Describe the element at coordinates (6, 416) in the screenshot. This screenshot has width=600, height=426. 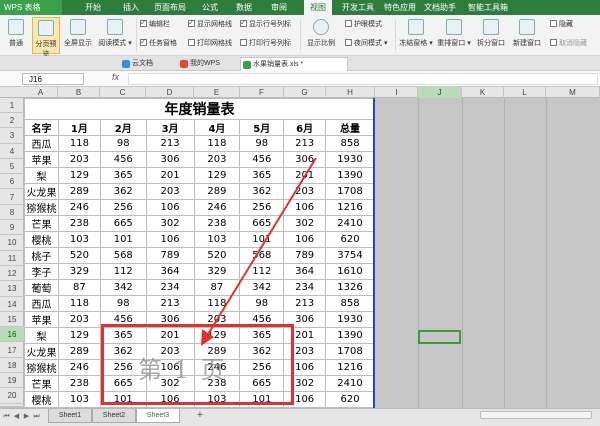
I see `first-sheet-icon: ⏮` at that location.